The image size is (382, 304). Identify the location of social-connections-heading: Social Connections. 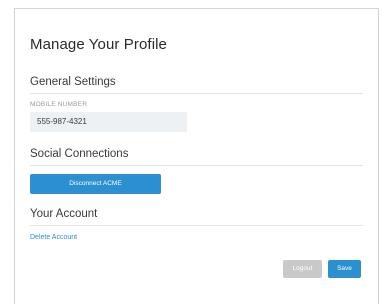
(79, 154).